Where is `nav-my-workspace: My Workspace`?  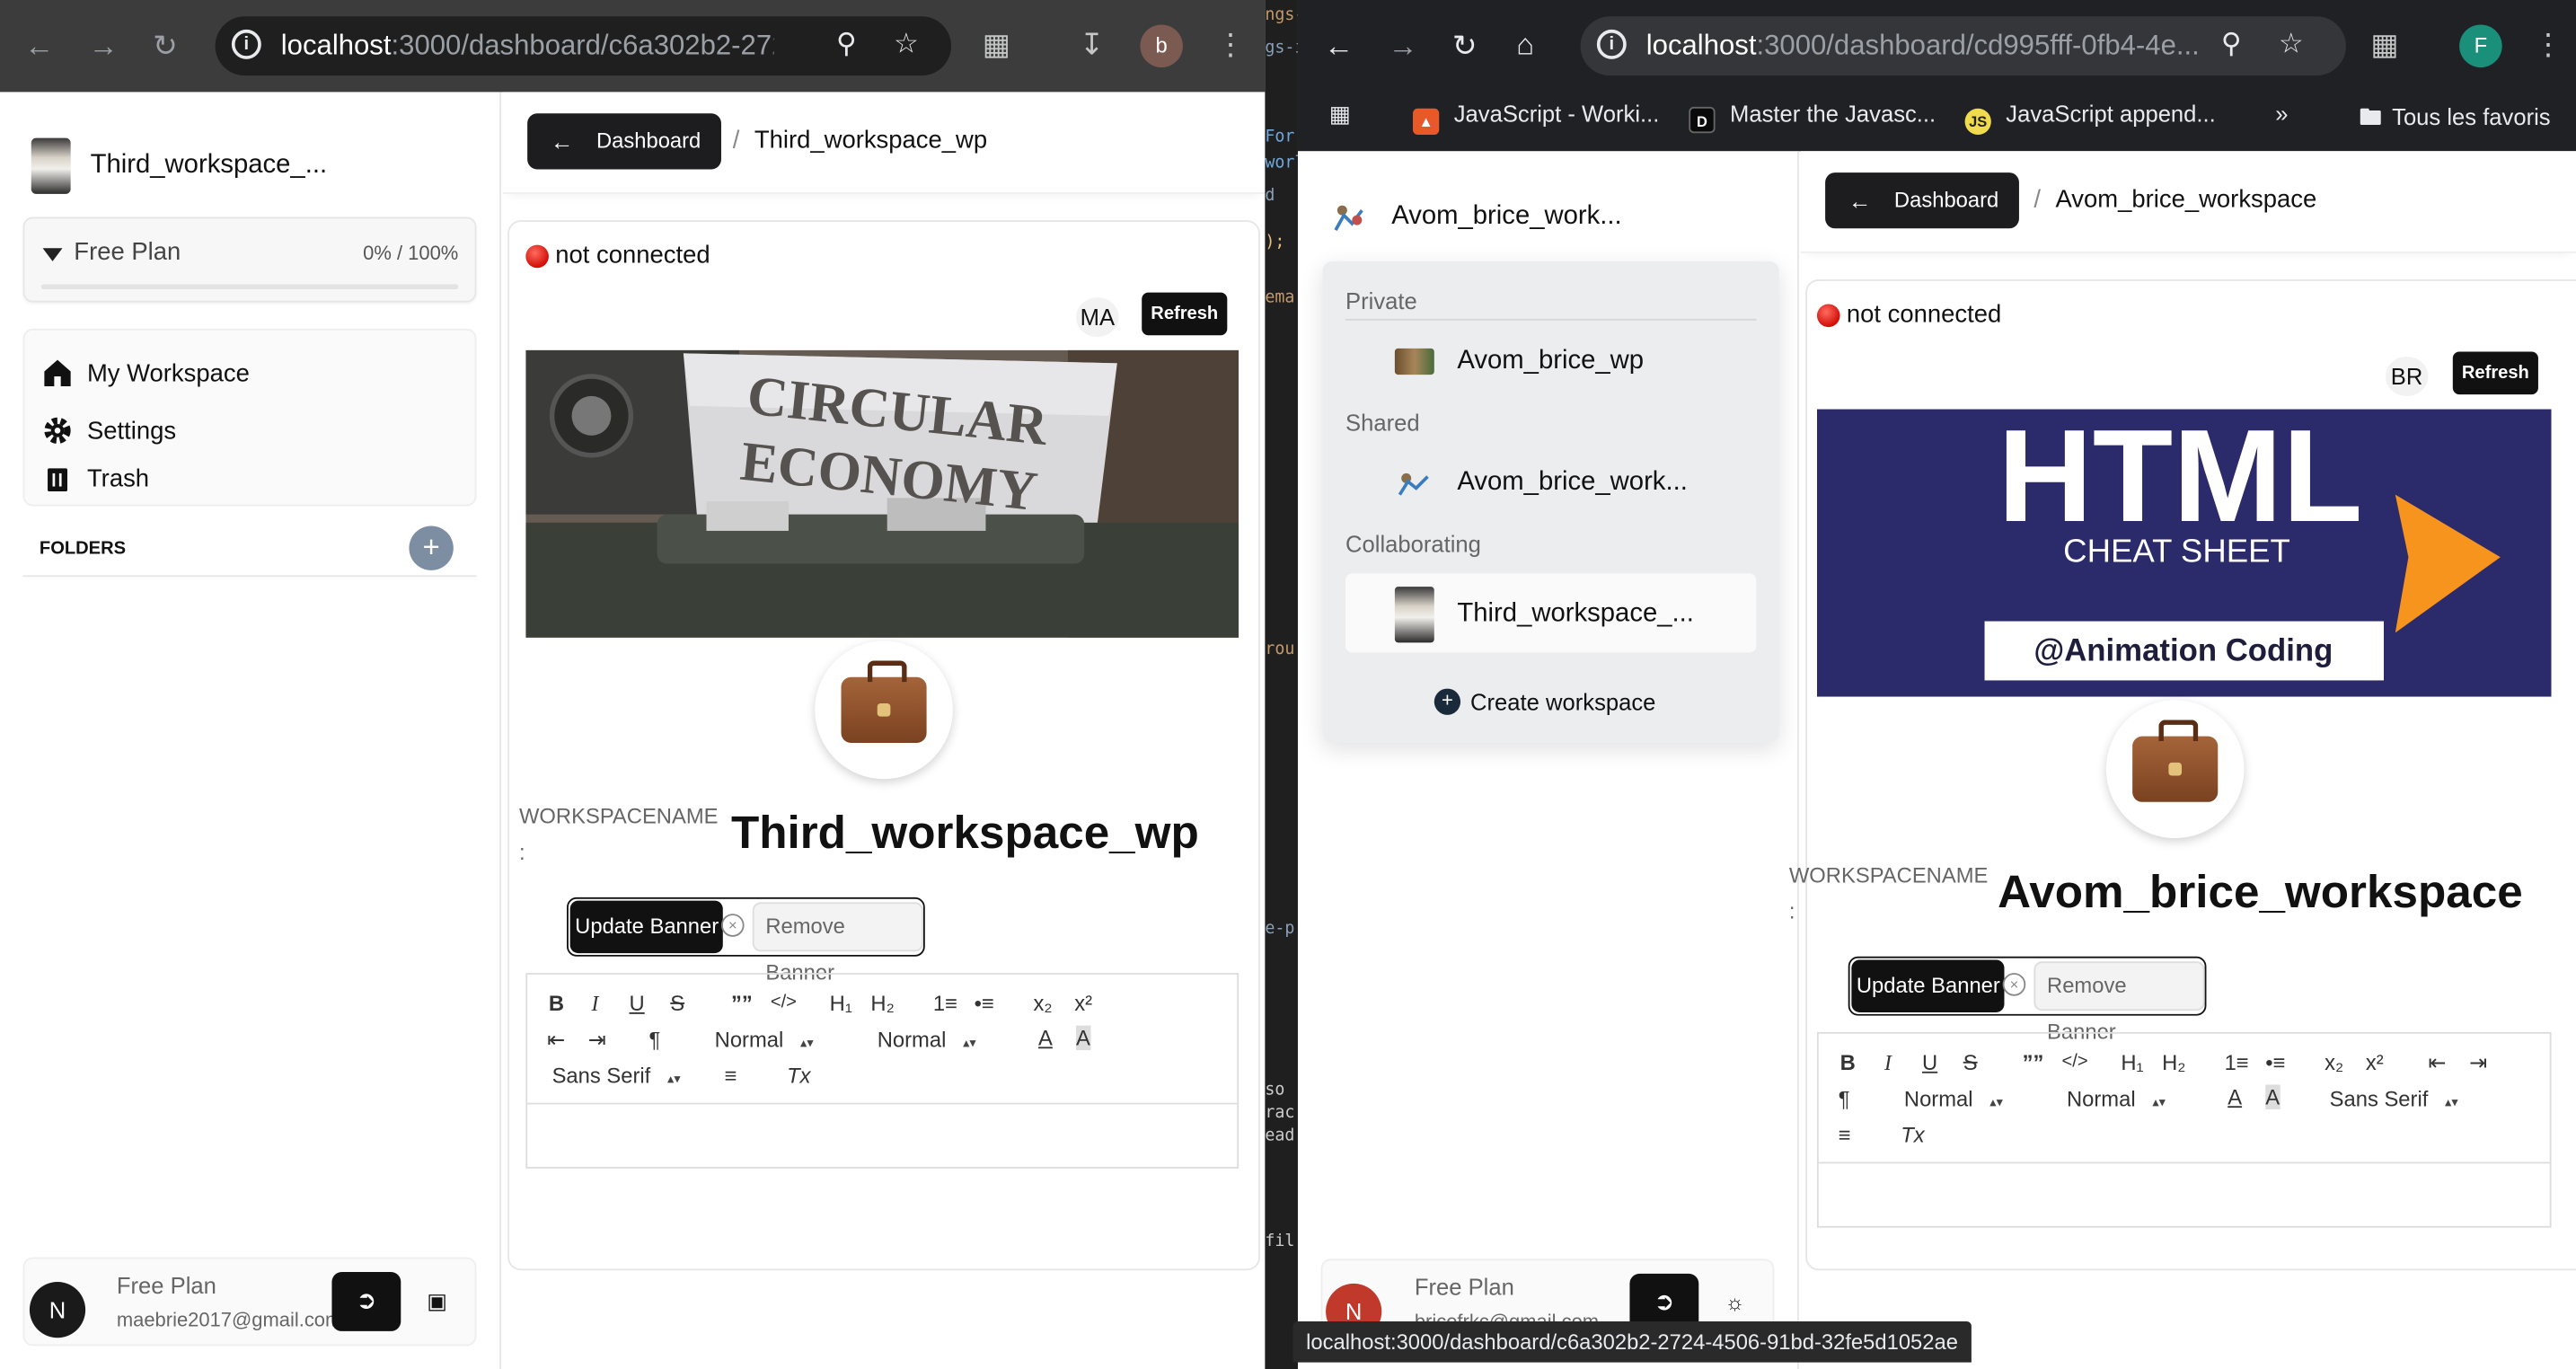 nav-my-workspace: My Workspace is located at coordinates (145, 374).